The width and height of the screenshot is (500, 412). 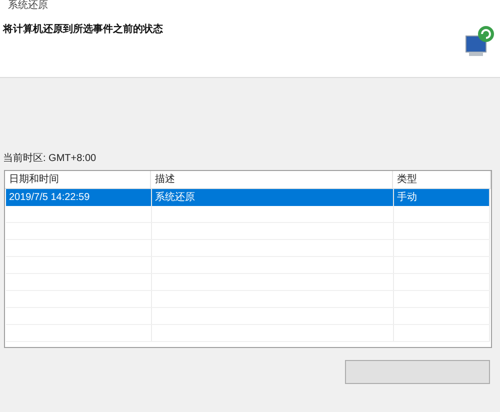 What do you see at coordinates (273, 197) in the screenshot?
I see `table-cell: 系统还原` at bounding box center [273, 197].